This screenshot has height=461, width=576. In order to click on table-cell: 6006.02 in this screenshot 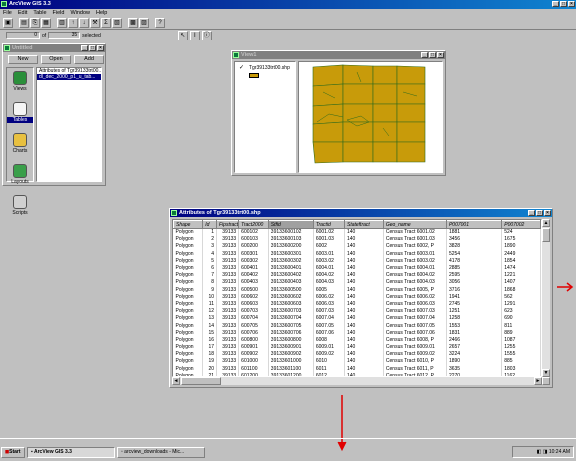, I will do `click(329, 297)`.